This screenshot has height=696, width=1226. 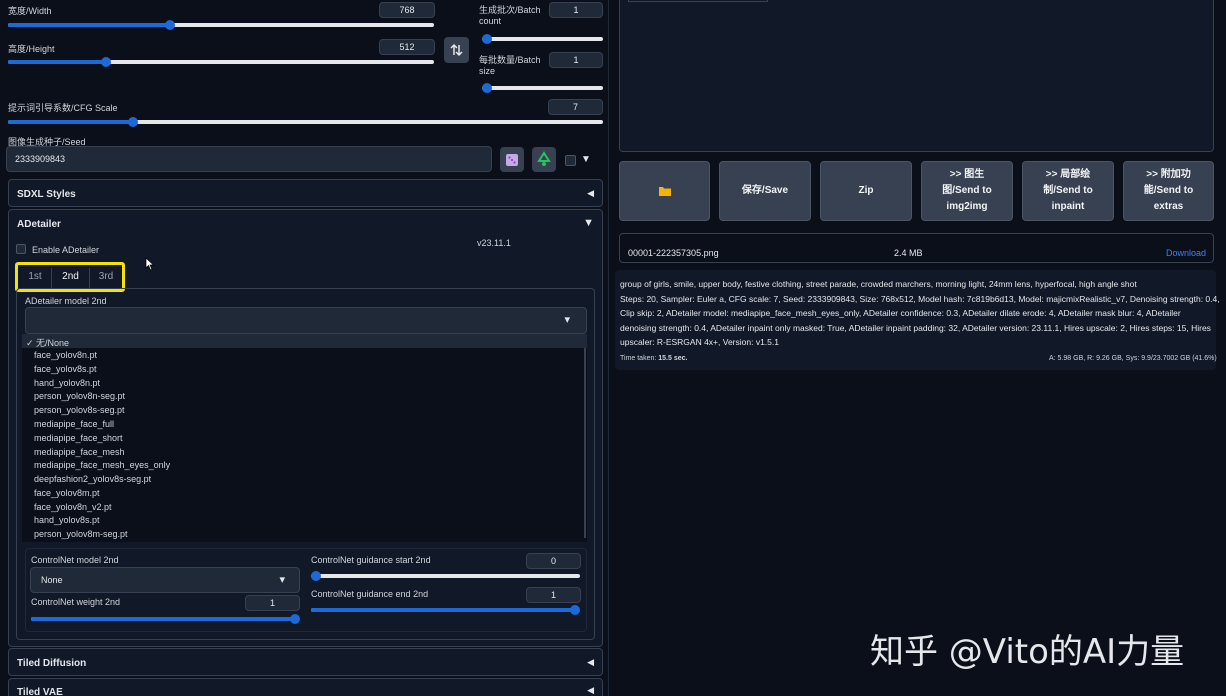 I want to click on download-link: Download, so click(x=1186, y=253).